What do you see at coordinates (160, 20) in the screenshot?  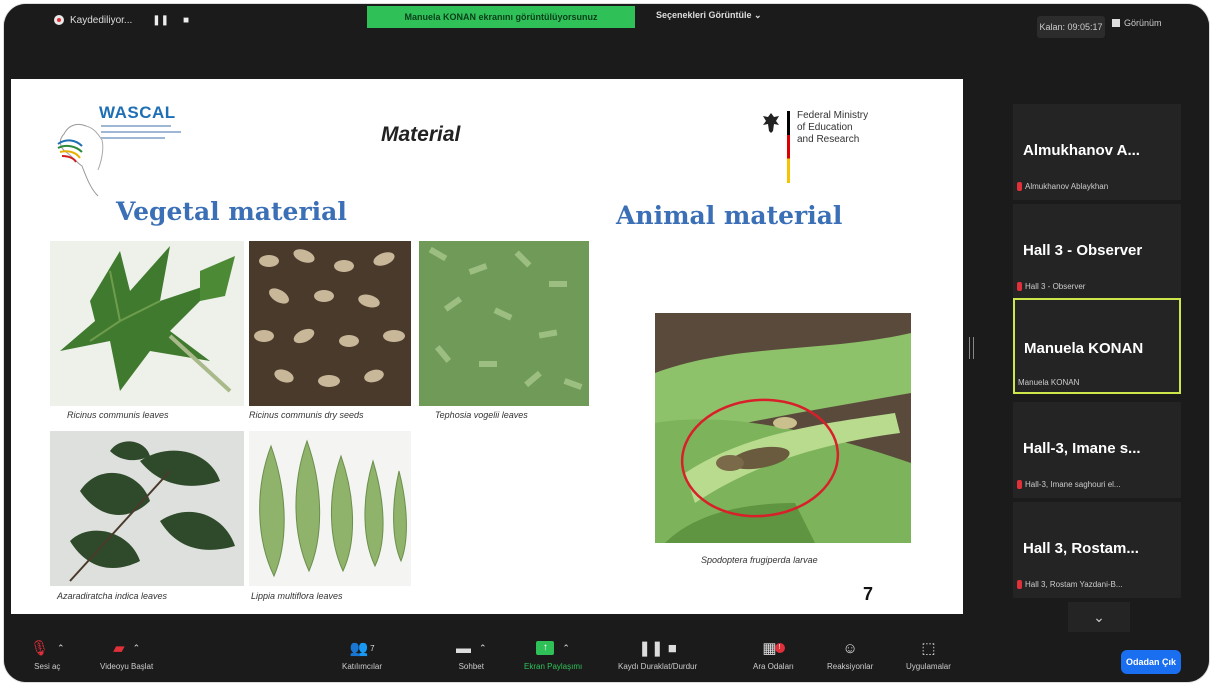 I see `pause-recording-icon: ❚❚` at bounding box center [160, 20].